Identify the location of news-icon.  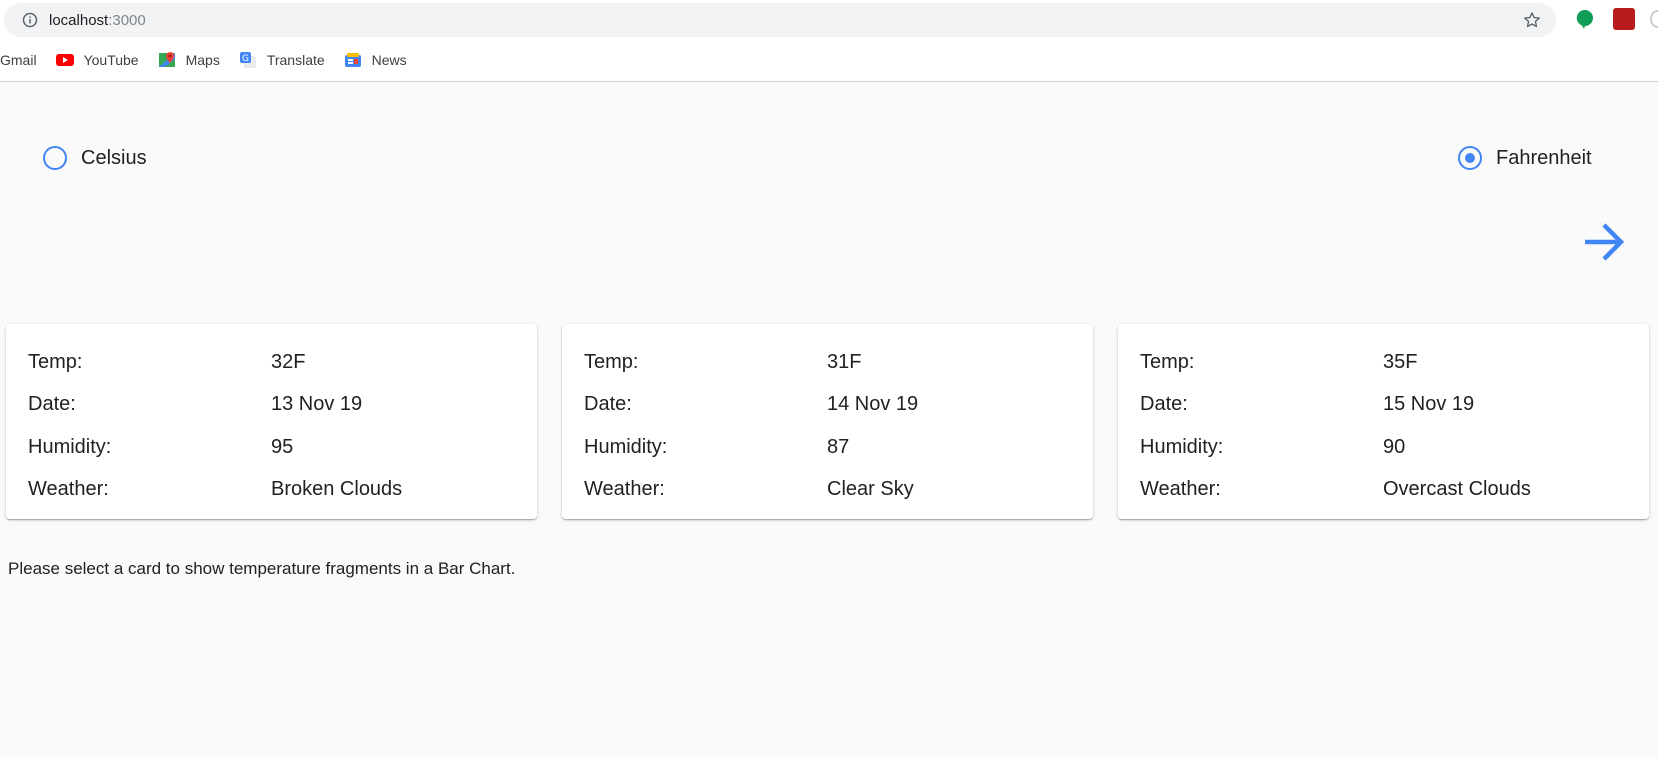
(352, 60).